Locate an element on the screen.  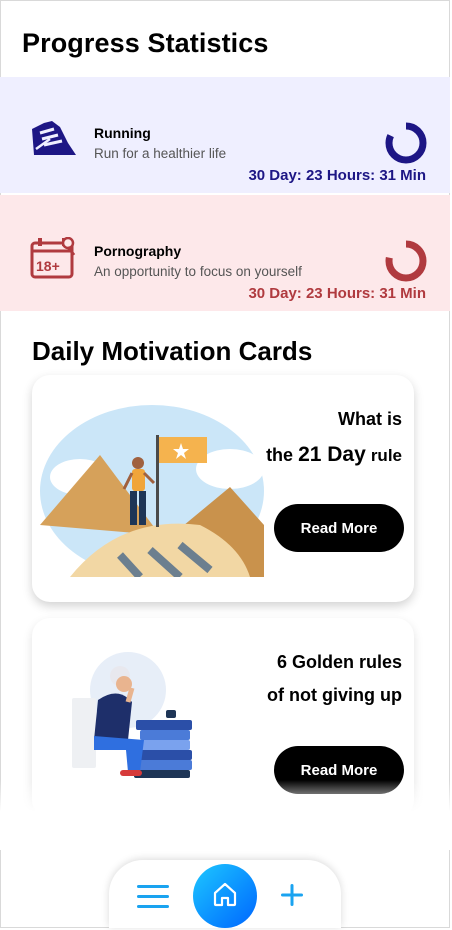
running-shoe-icon is located at coordinates (54, 139).